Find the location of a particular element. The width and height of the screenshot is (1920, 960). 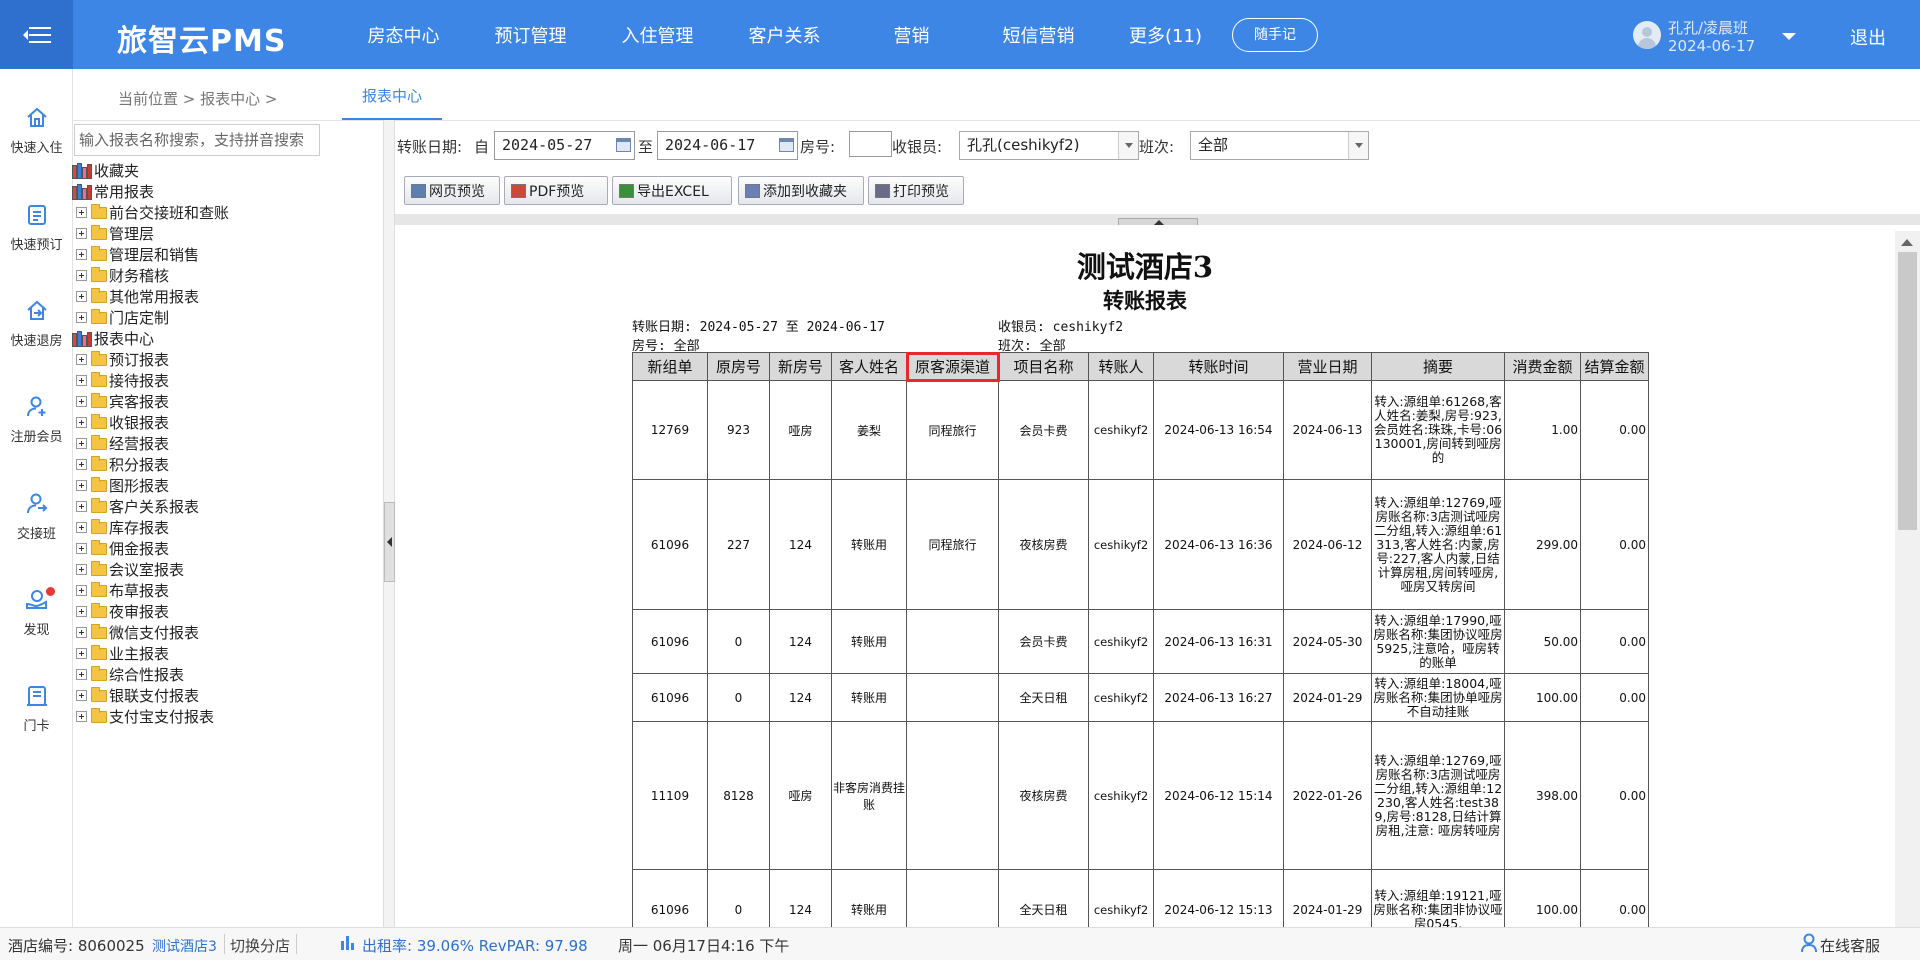

rail-item-6: 门卡 is located at coordinates (36, 708).